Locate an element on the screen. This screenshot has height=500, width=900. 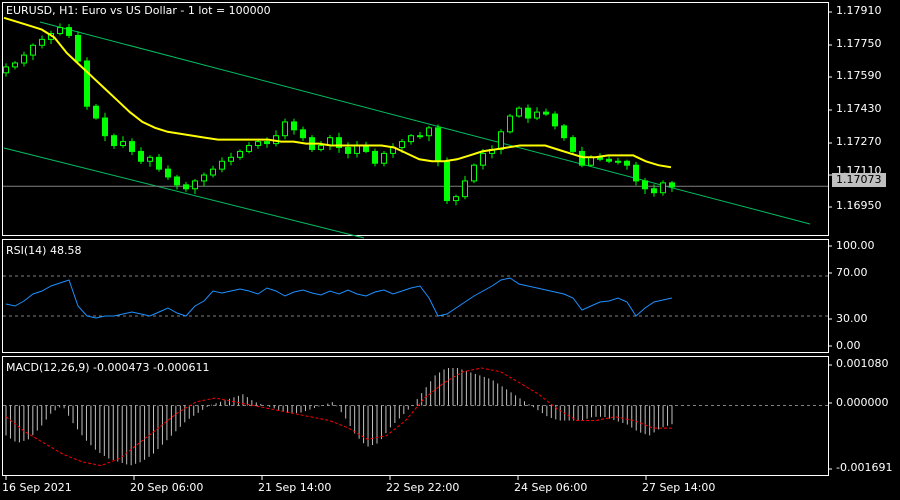
time-tick: 20 Sep 06:00 is located at coordinates (167, 487).